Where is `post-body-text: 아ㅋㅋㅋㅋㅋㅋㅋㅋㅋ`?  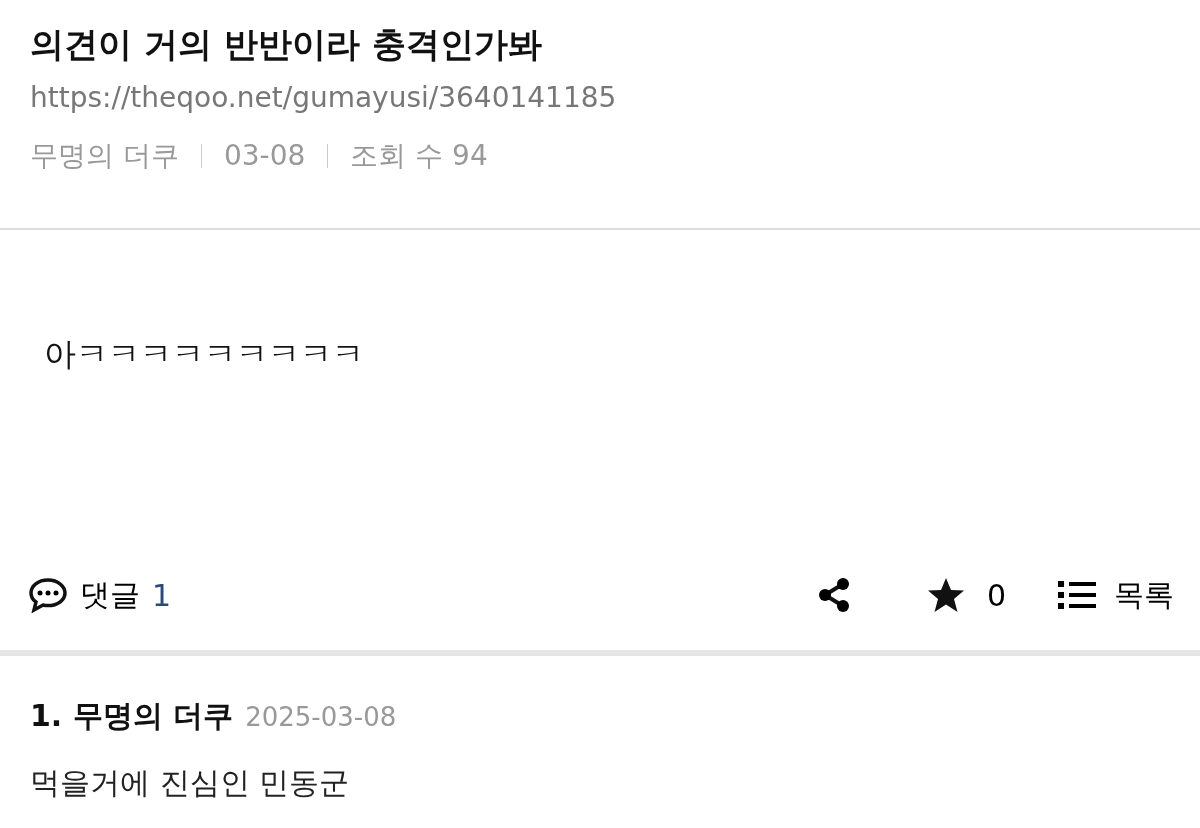 post-body-text: 아ㅋㅋㅋㅋㅋㅋㅋㅋㅋ is located at coordinates (204, 354).